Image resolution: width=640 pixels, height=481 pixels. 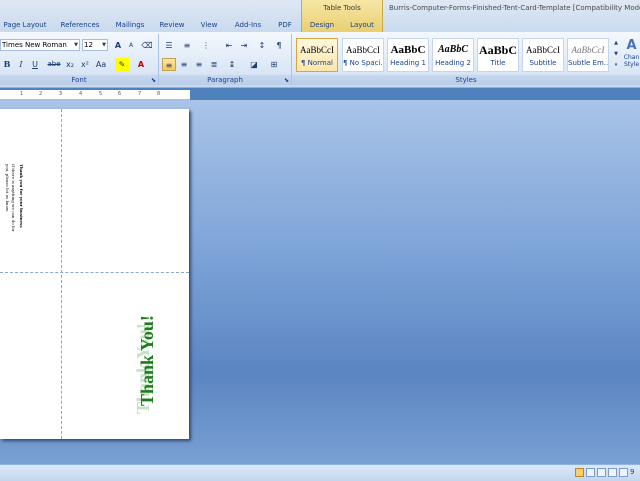 I want to click on ruler-mark: 7, so click(x=140, y=94).